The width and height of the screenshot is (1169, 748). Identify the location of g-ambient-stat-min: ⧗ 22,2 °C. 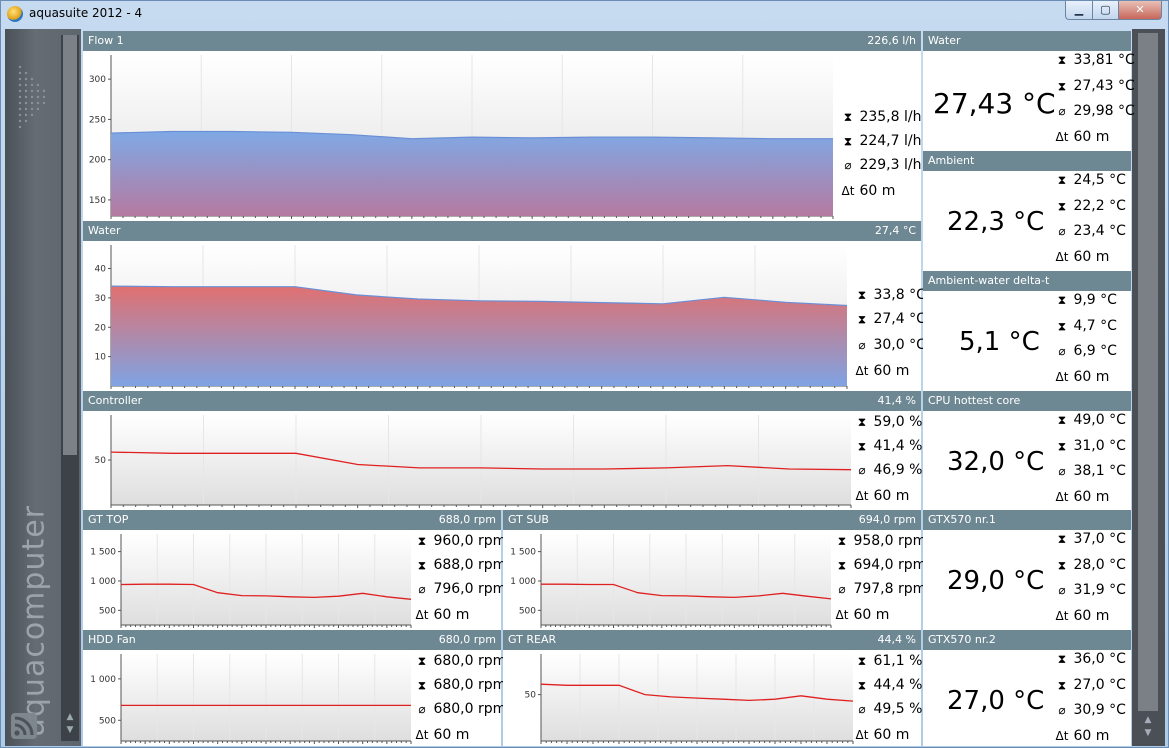
(1090, 206).